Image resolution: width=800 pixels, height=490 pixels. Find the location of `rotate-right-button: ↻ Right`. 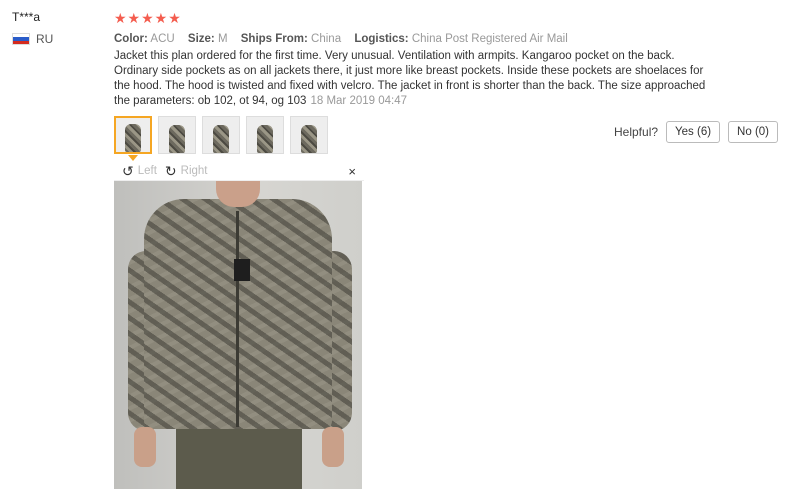

rotate-right-button: ↻ Right is located at coordinates (186, 171).